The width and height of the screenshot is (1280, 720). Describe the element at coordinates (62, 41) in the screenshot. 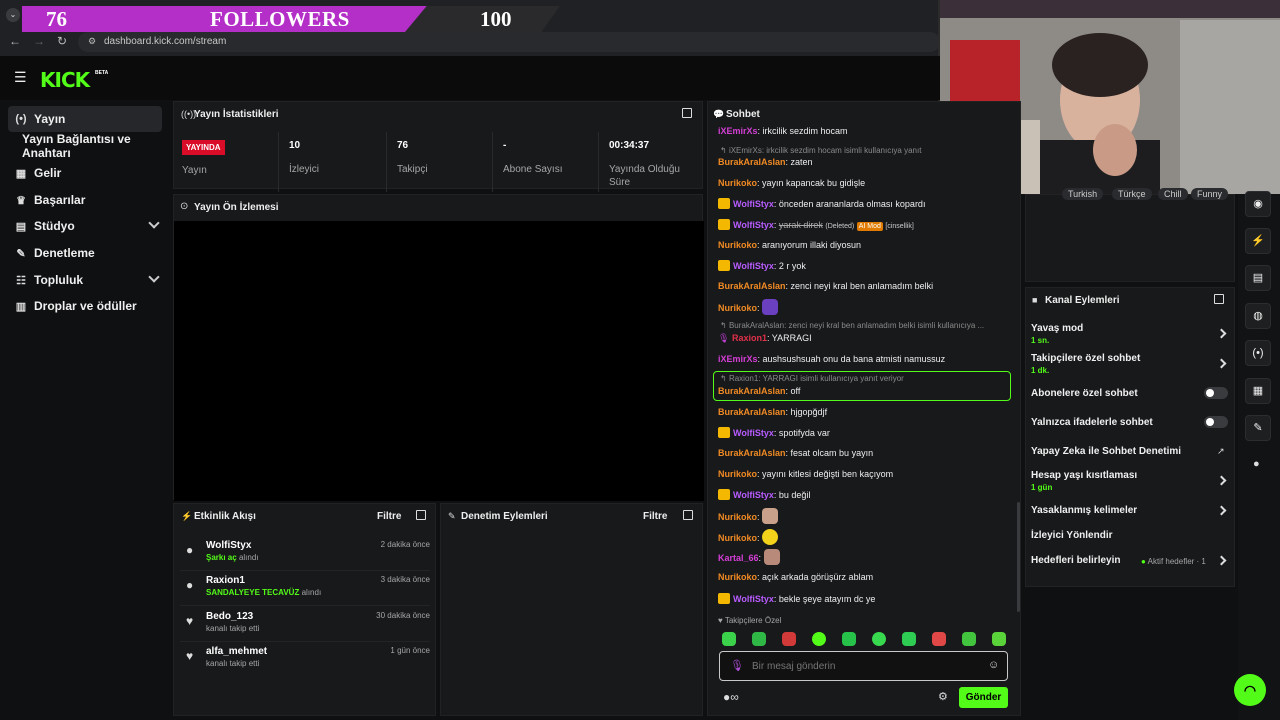

I see `reload-icon: ↻` at that location.